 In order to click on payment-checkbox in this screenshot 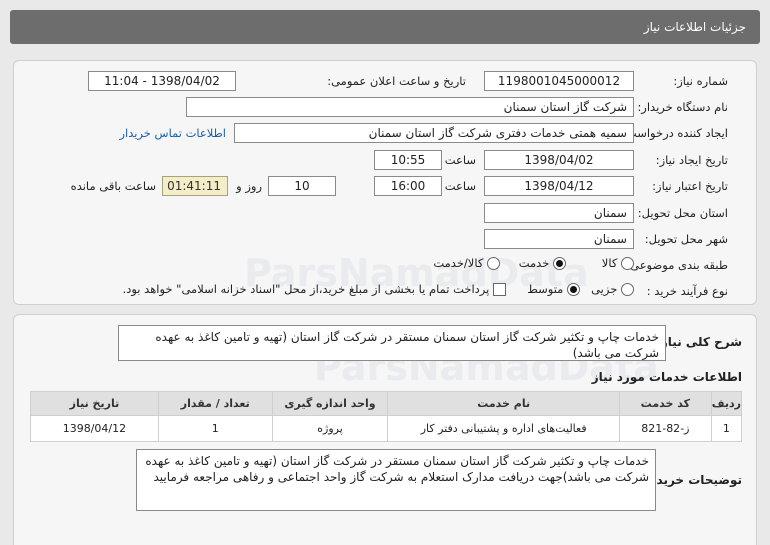, I will do `click(499, 289)`.